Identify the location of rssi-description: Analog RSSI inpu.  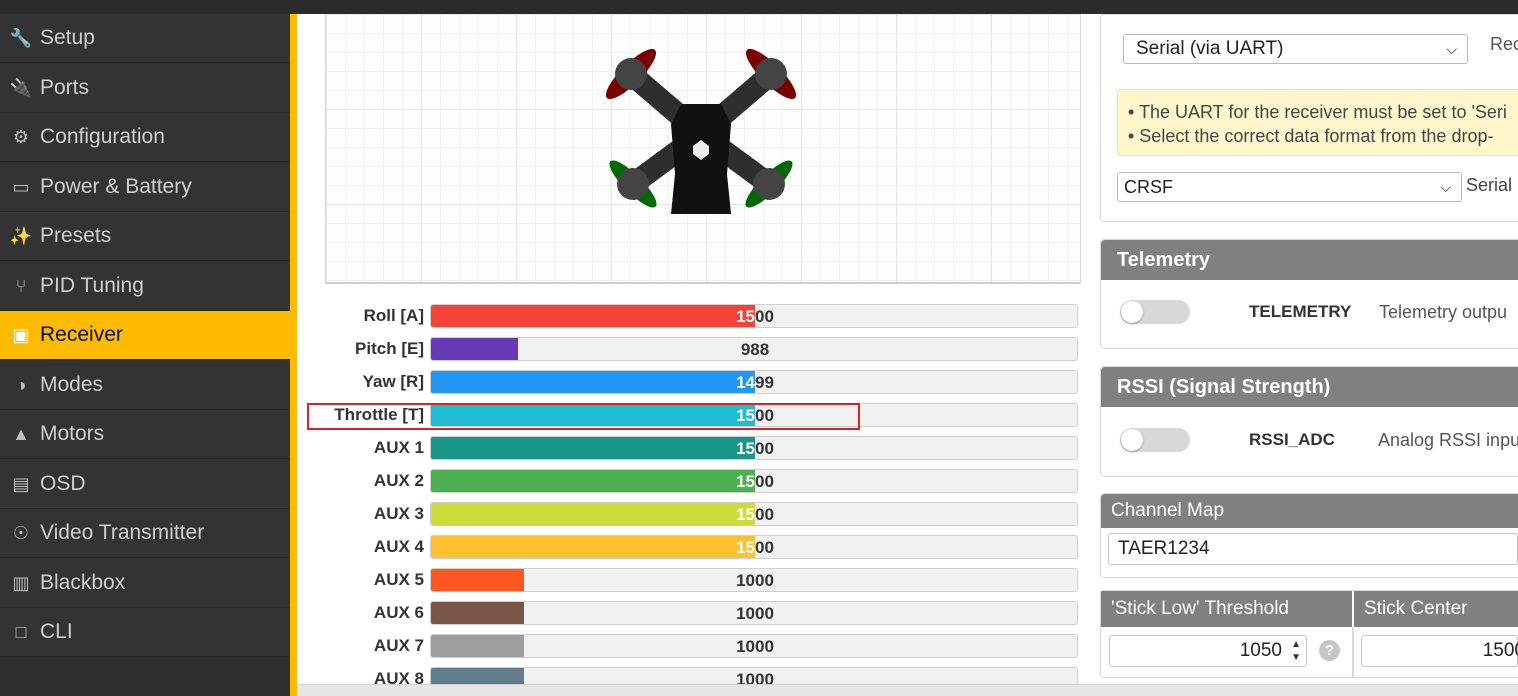
(1448, 440).